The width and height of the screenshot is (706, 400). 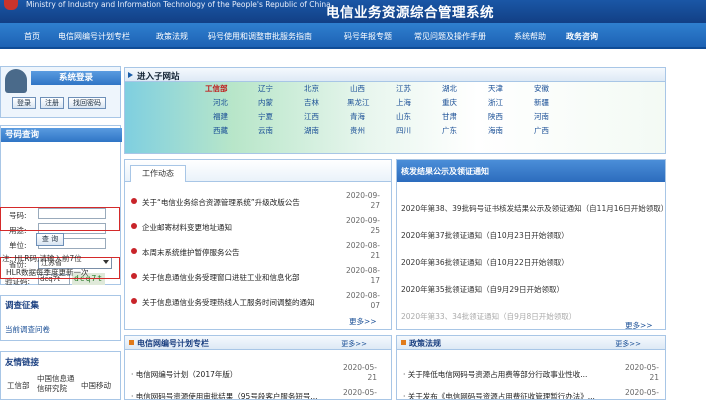 I want to click on prov-item: 甘肃, so click(x=449, y=116).